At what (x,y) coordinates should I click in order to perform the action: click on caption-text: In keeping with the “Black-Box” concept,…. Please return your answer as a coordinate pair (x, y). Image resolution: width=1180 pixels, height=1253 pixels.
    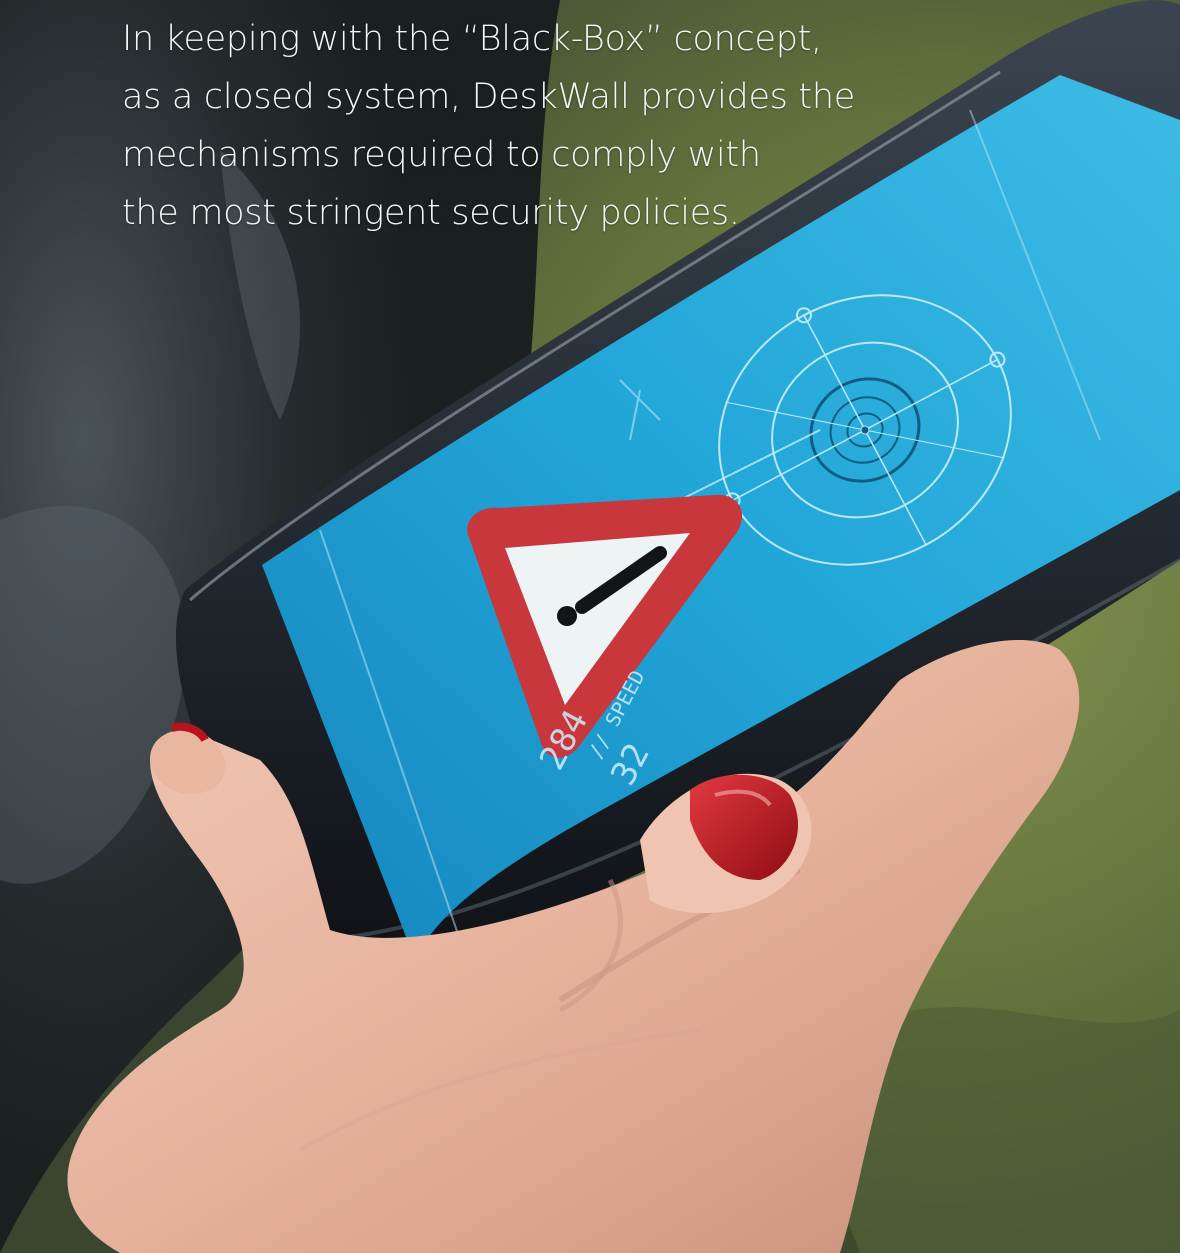
    Looking at the image, I should click on (502, 126).